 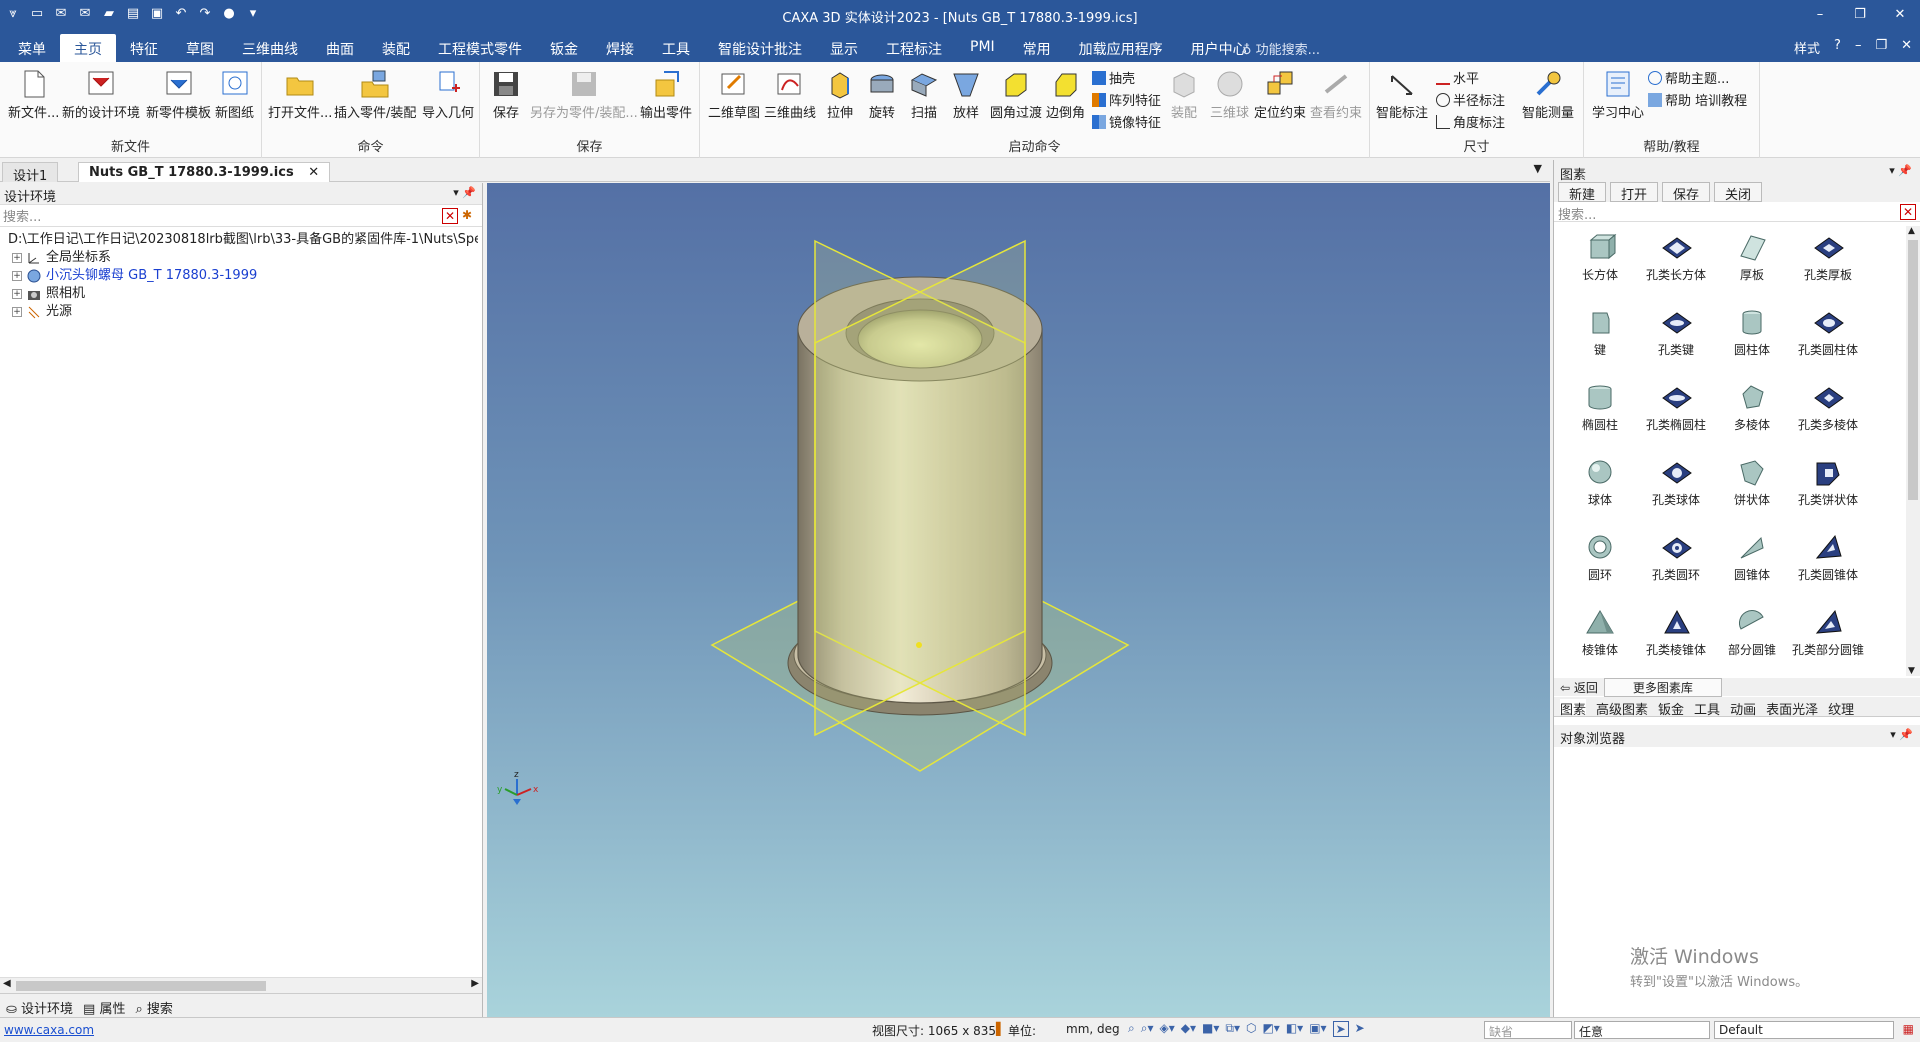 I want to click on tab-sheet-metal-lib: 钣金, so click(x=1671, y=708).